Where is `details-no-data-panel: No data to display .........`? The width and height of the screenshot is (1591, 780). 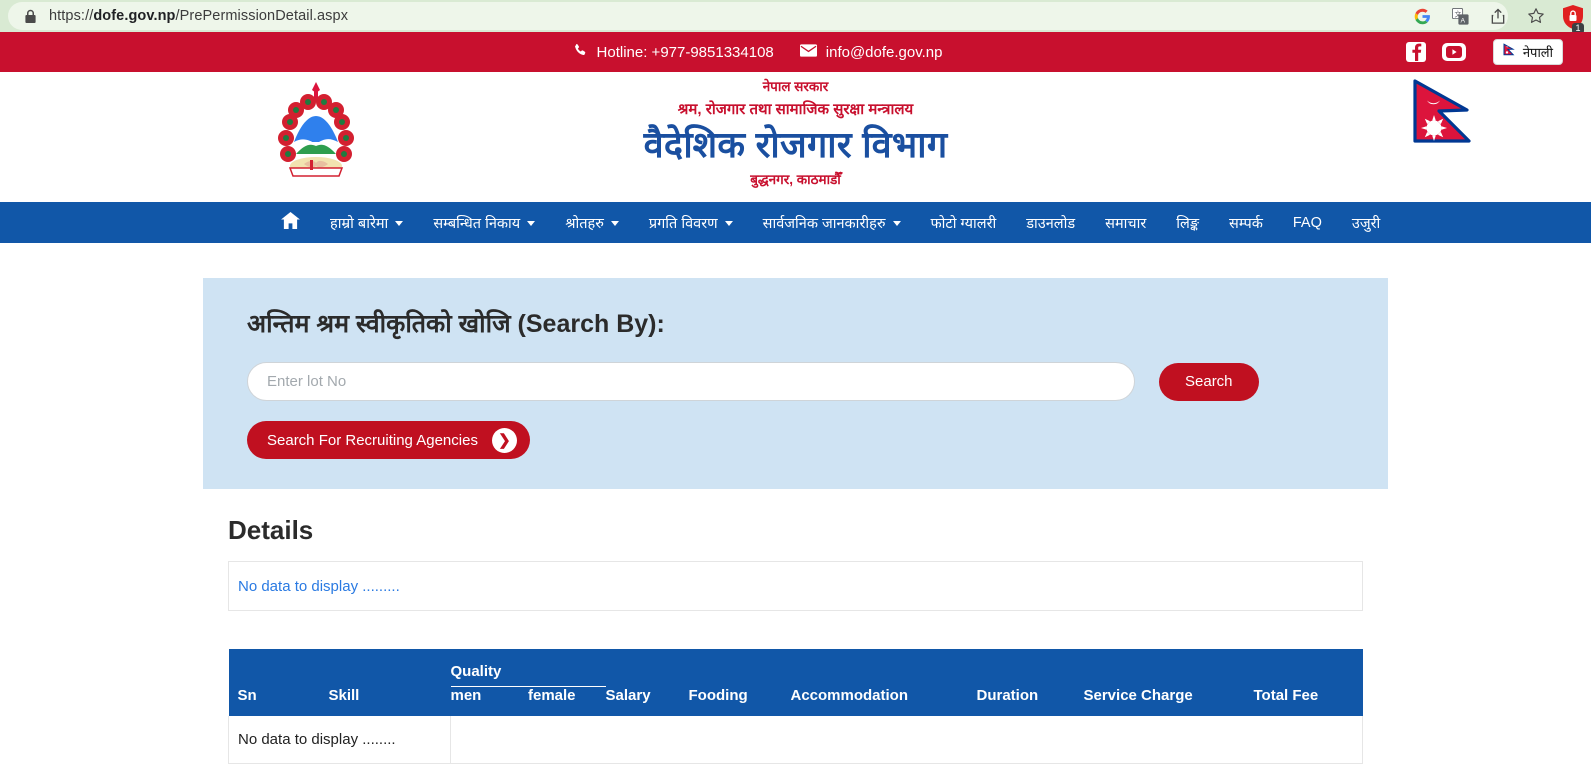
details-no-data-panel: No data to display ......... is located at coordinates (795, 586).